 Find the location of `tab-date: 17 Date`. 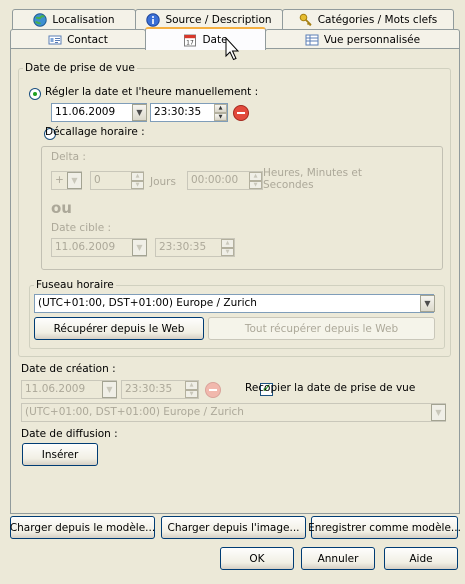

tab-date: 17 Date is located at coordinates (205, 38).